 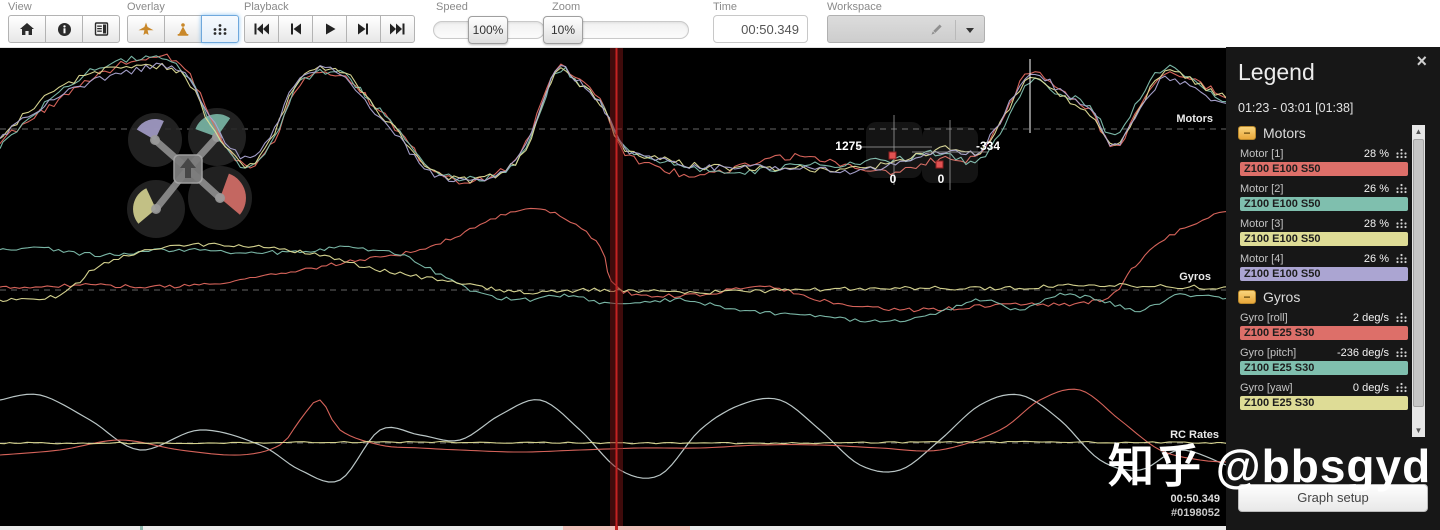 I want to click on legend-field: Motor [3] 28 % Z100 E100 S50, so click(x=1324, y=231).